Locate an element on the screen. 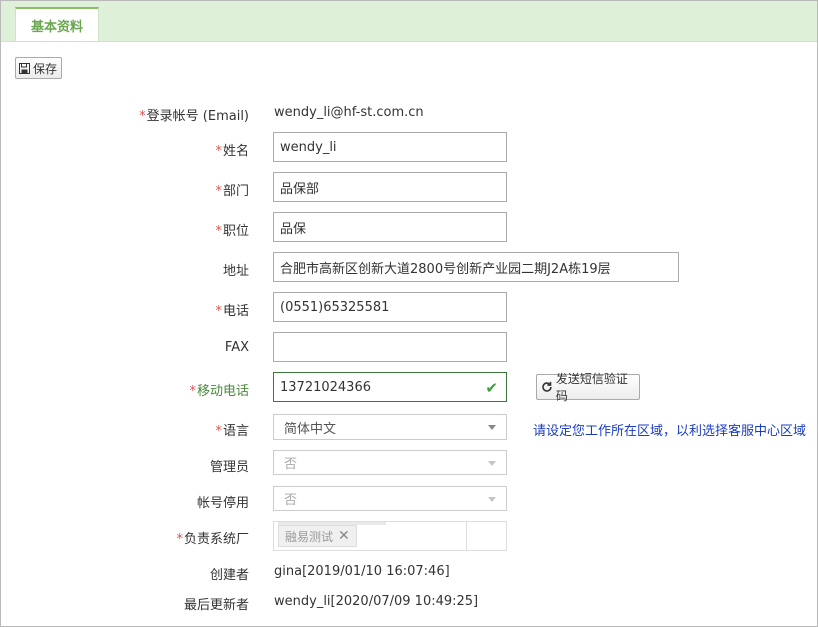 This screenshot has width=818, height=627. check-icon: ✔ is located at coordinates (491, 388).